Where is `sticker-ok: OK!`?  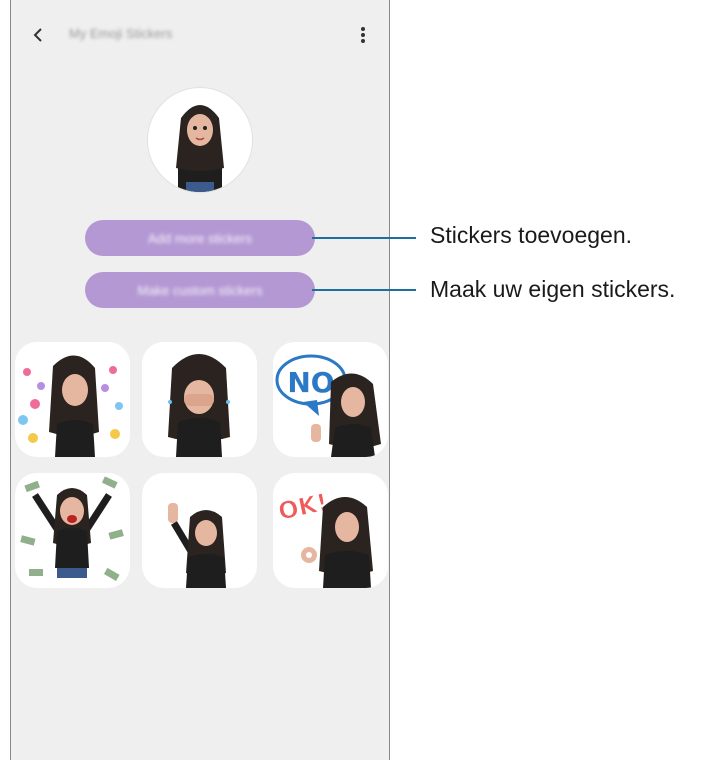 sticker-ok: OK! is located at coordinates (330, 530).